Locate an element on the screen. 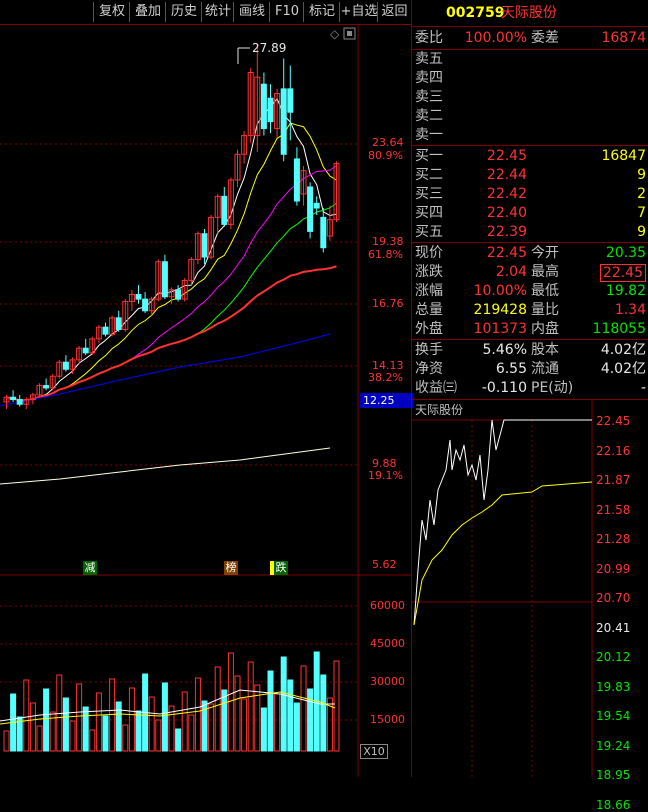 The image size is (648, 812). buy-row: 买二 22.44 9 is located at coordinates (530, 175).